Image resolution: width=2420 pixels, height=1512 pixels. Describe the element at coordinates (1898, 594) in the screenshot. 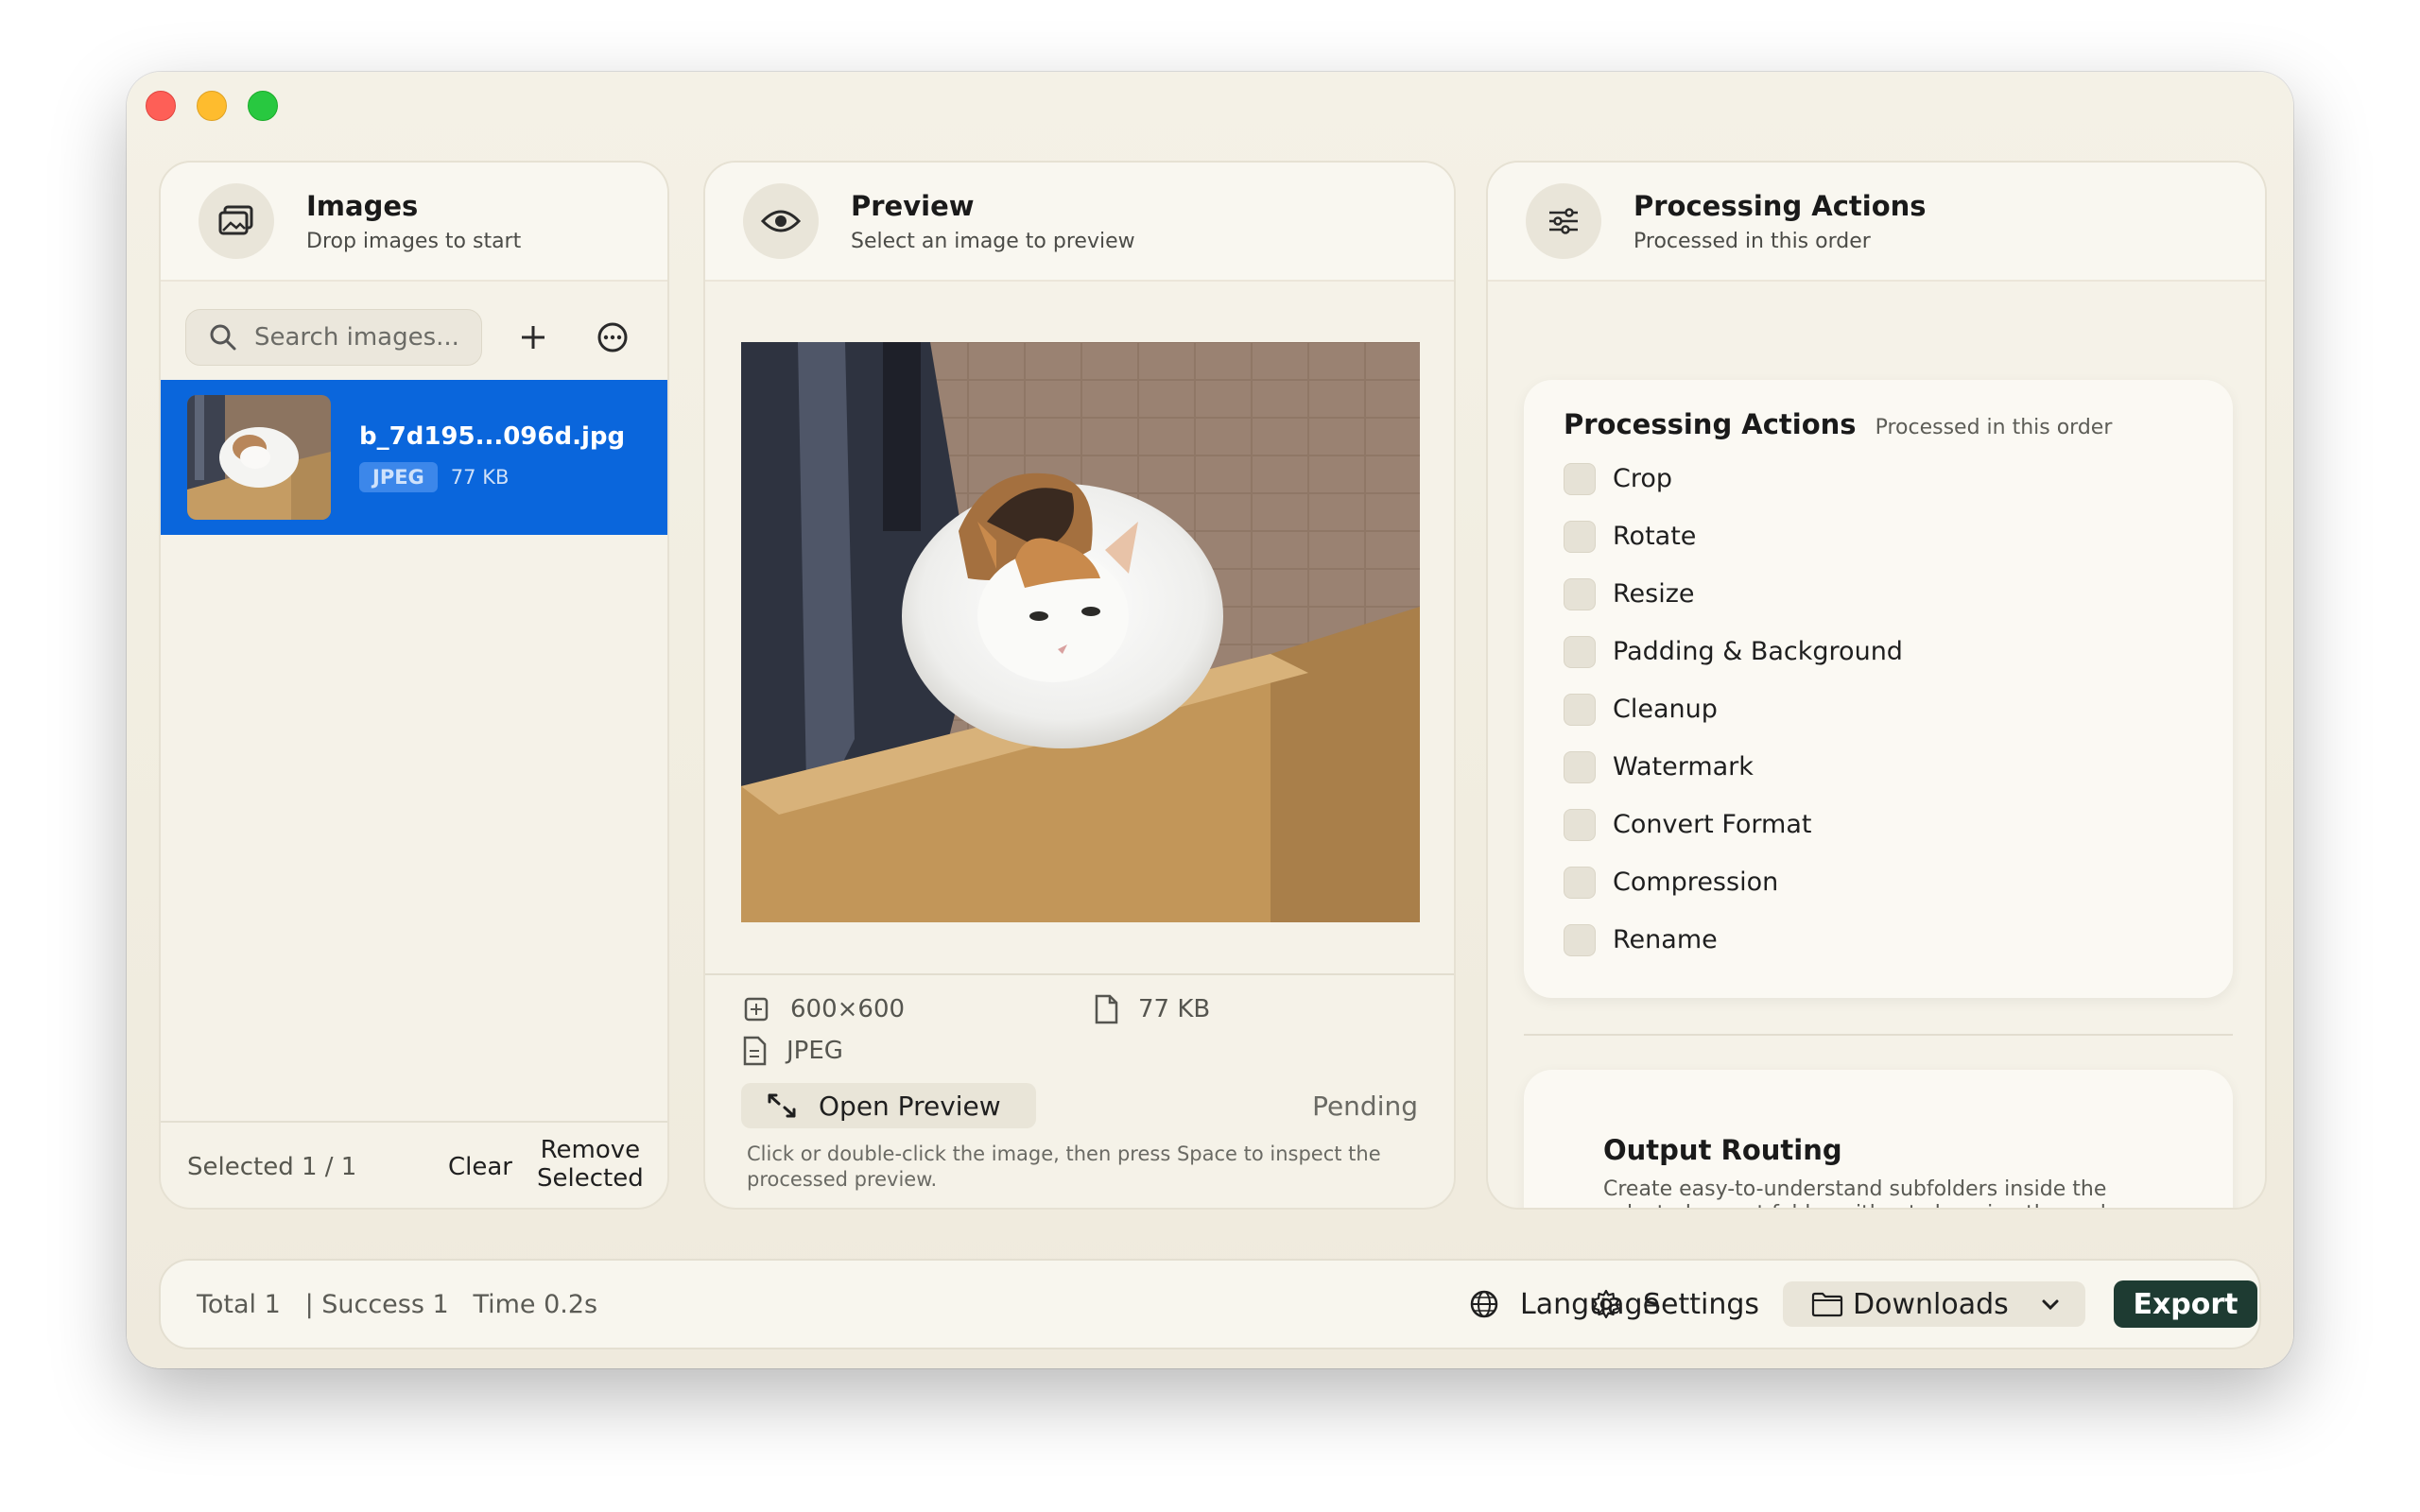

I see `action-resize: Resize` at that location.